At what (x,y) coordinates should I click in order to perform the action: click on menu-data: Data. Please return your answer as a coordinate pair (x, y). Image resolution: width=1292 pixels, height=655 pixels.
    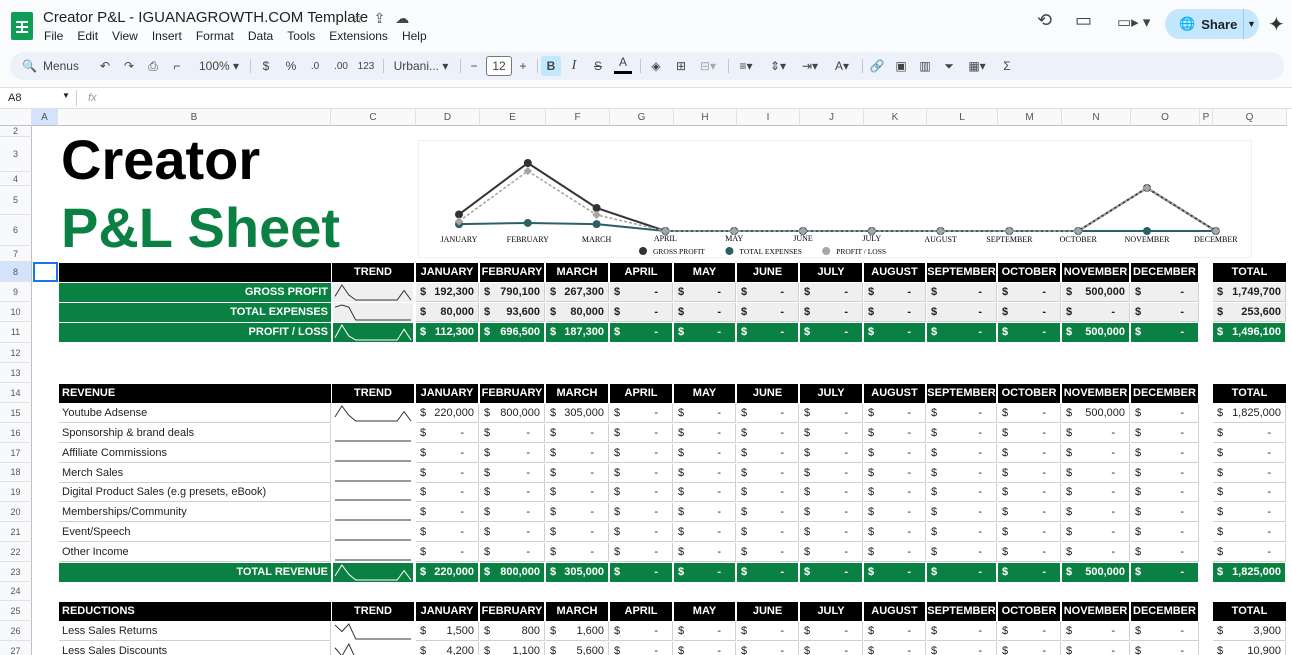
    Looking at the image, I should click on (260, 36).